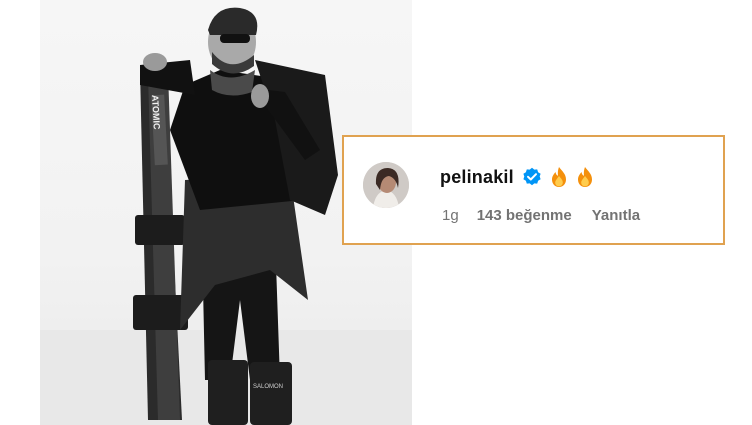  I want to click on avatar, so click(386, 185).